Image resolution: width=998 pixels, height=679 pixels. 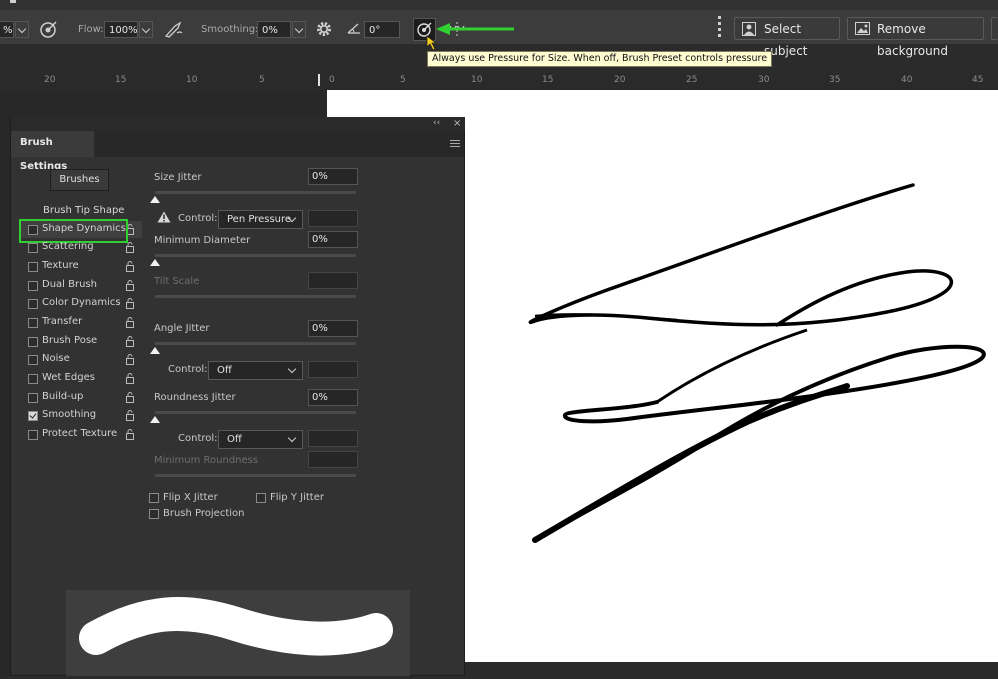 I want to click on remove-background-label: Remove background, so click(x=912, y=40).